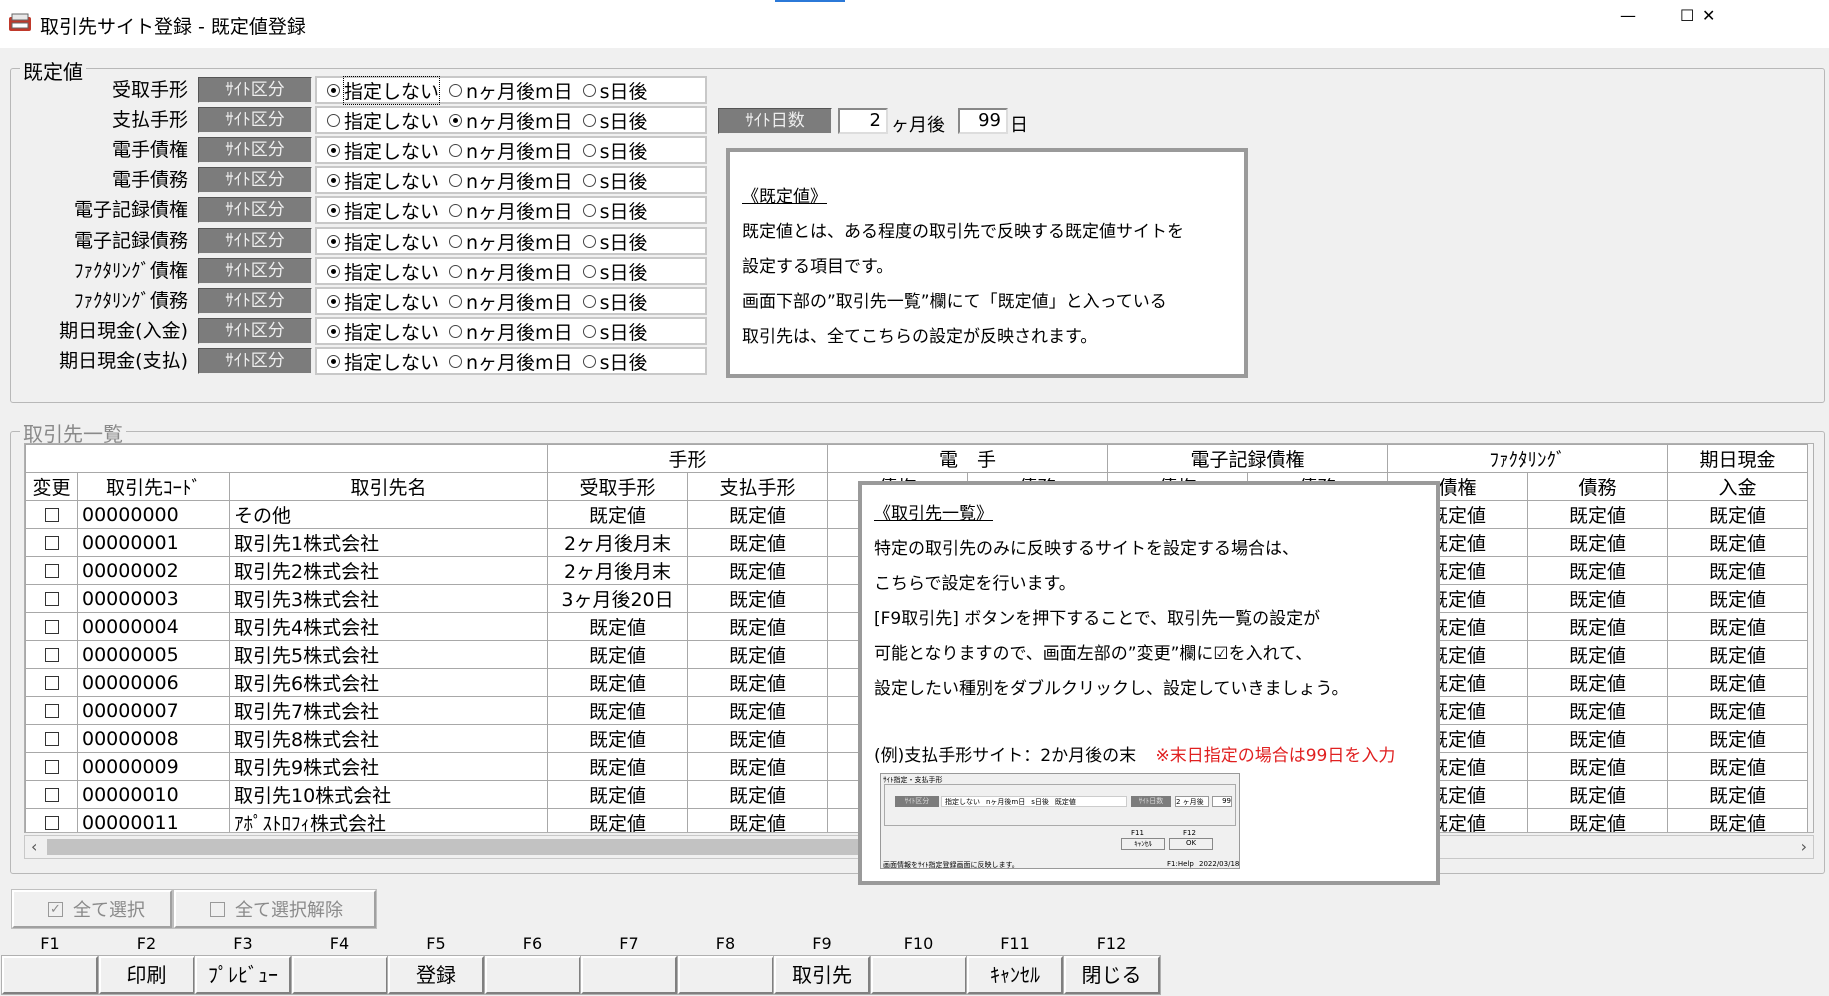 The height and width of the screenshot is (996, 1829). I want to click on fkey-f9-button: 取引先, so click(822, 975).